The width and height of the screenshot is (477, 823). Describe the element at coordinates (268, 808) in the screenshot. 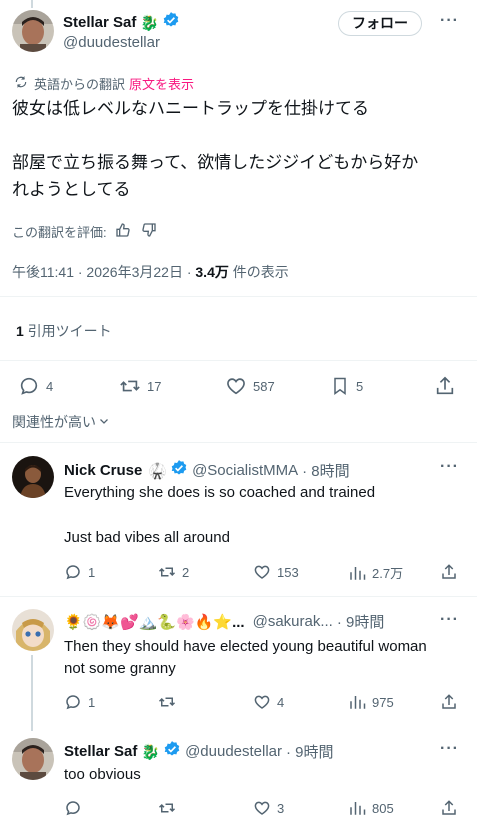

I see `like-button: 3` at that location.